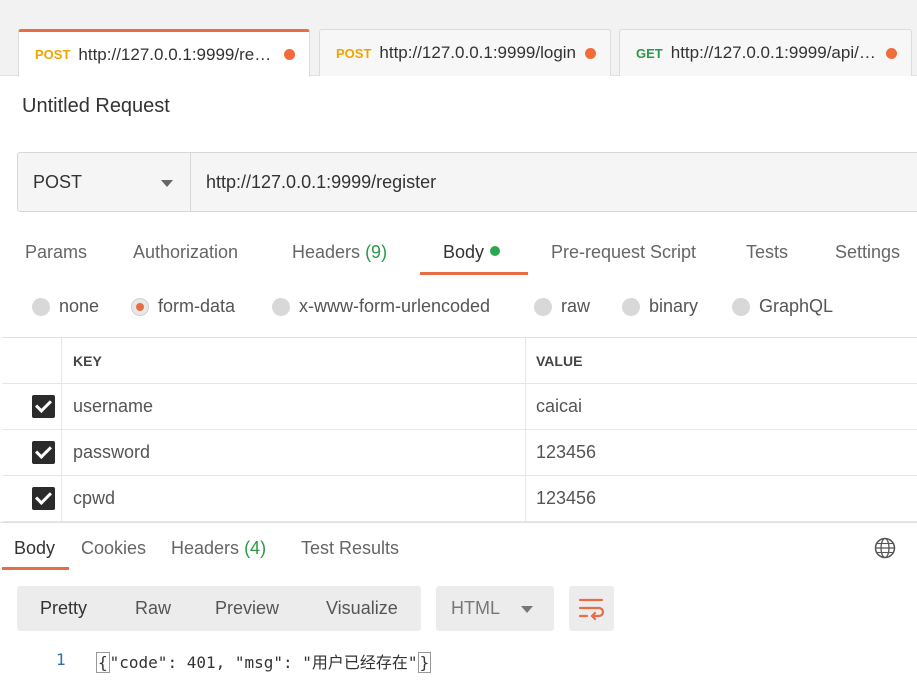  What do you see at coordinates (464, 252) in the screenshot?
I see `tab-body-label: Body` at bounding box center [464, 252].